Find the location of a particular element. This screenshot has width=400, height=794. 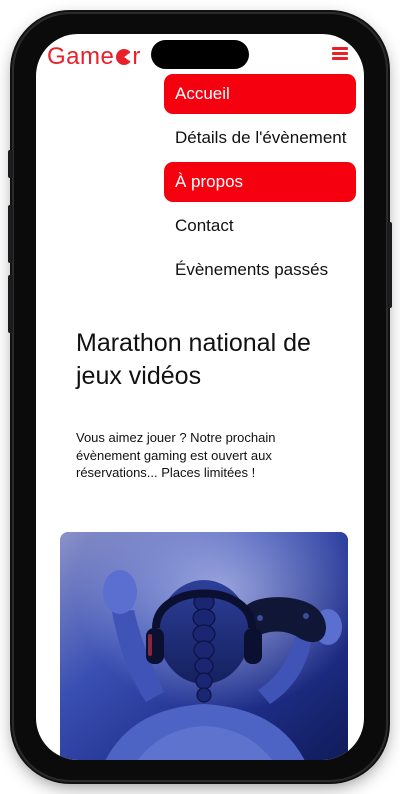

site-logo: Game r is located at coordinates (94, 57).